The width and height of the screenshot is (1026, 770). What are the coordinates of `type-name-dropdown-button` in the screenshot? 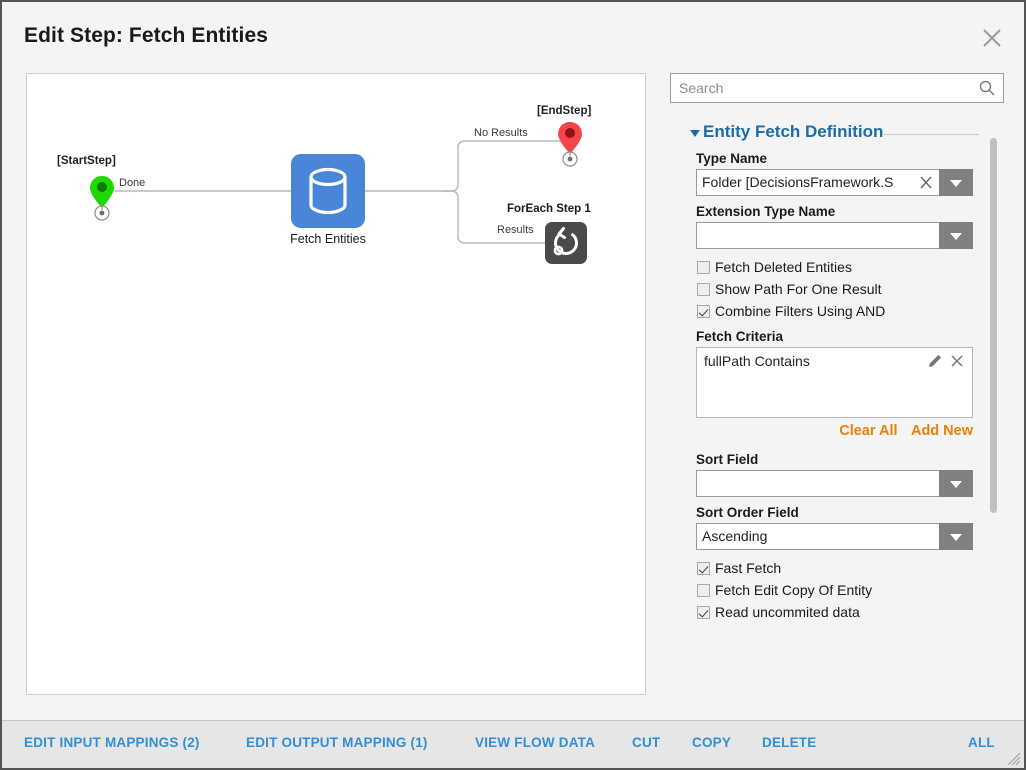 It's located at (956, 182).